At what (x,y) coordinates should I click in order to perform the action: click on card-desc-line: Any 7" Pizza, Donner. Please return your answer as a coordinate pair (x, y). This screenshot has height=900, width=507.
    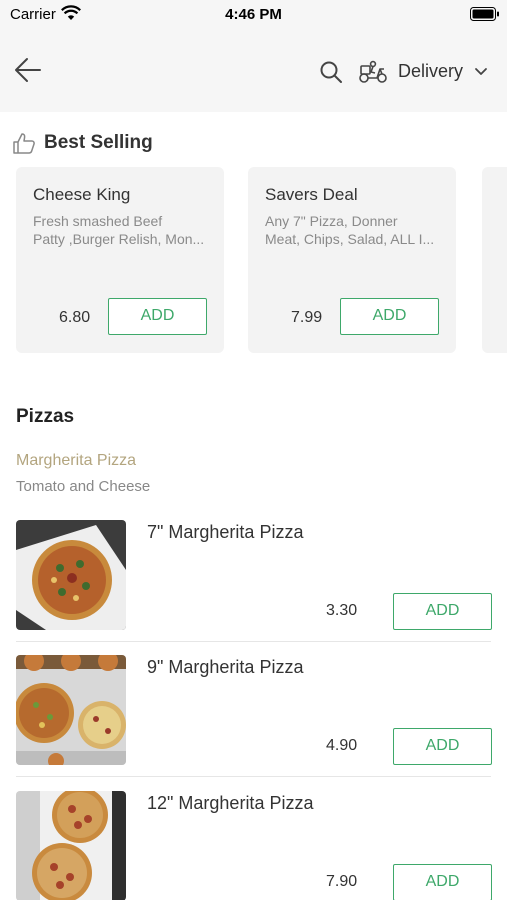
    Looking at the image, I should click on (331, 221).